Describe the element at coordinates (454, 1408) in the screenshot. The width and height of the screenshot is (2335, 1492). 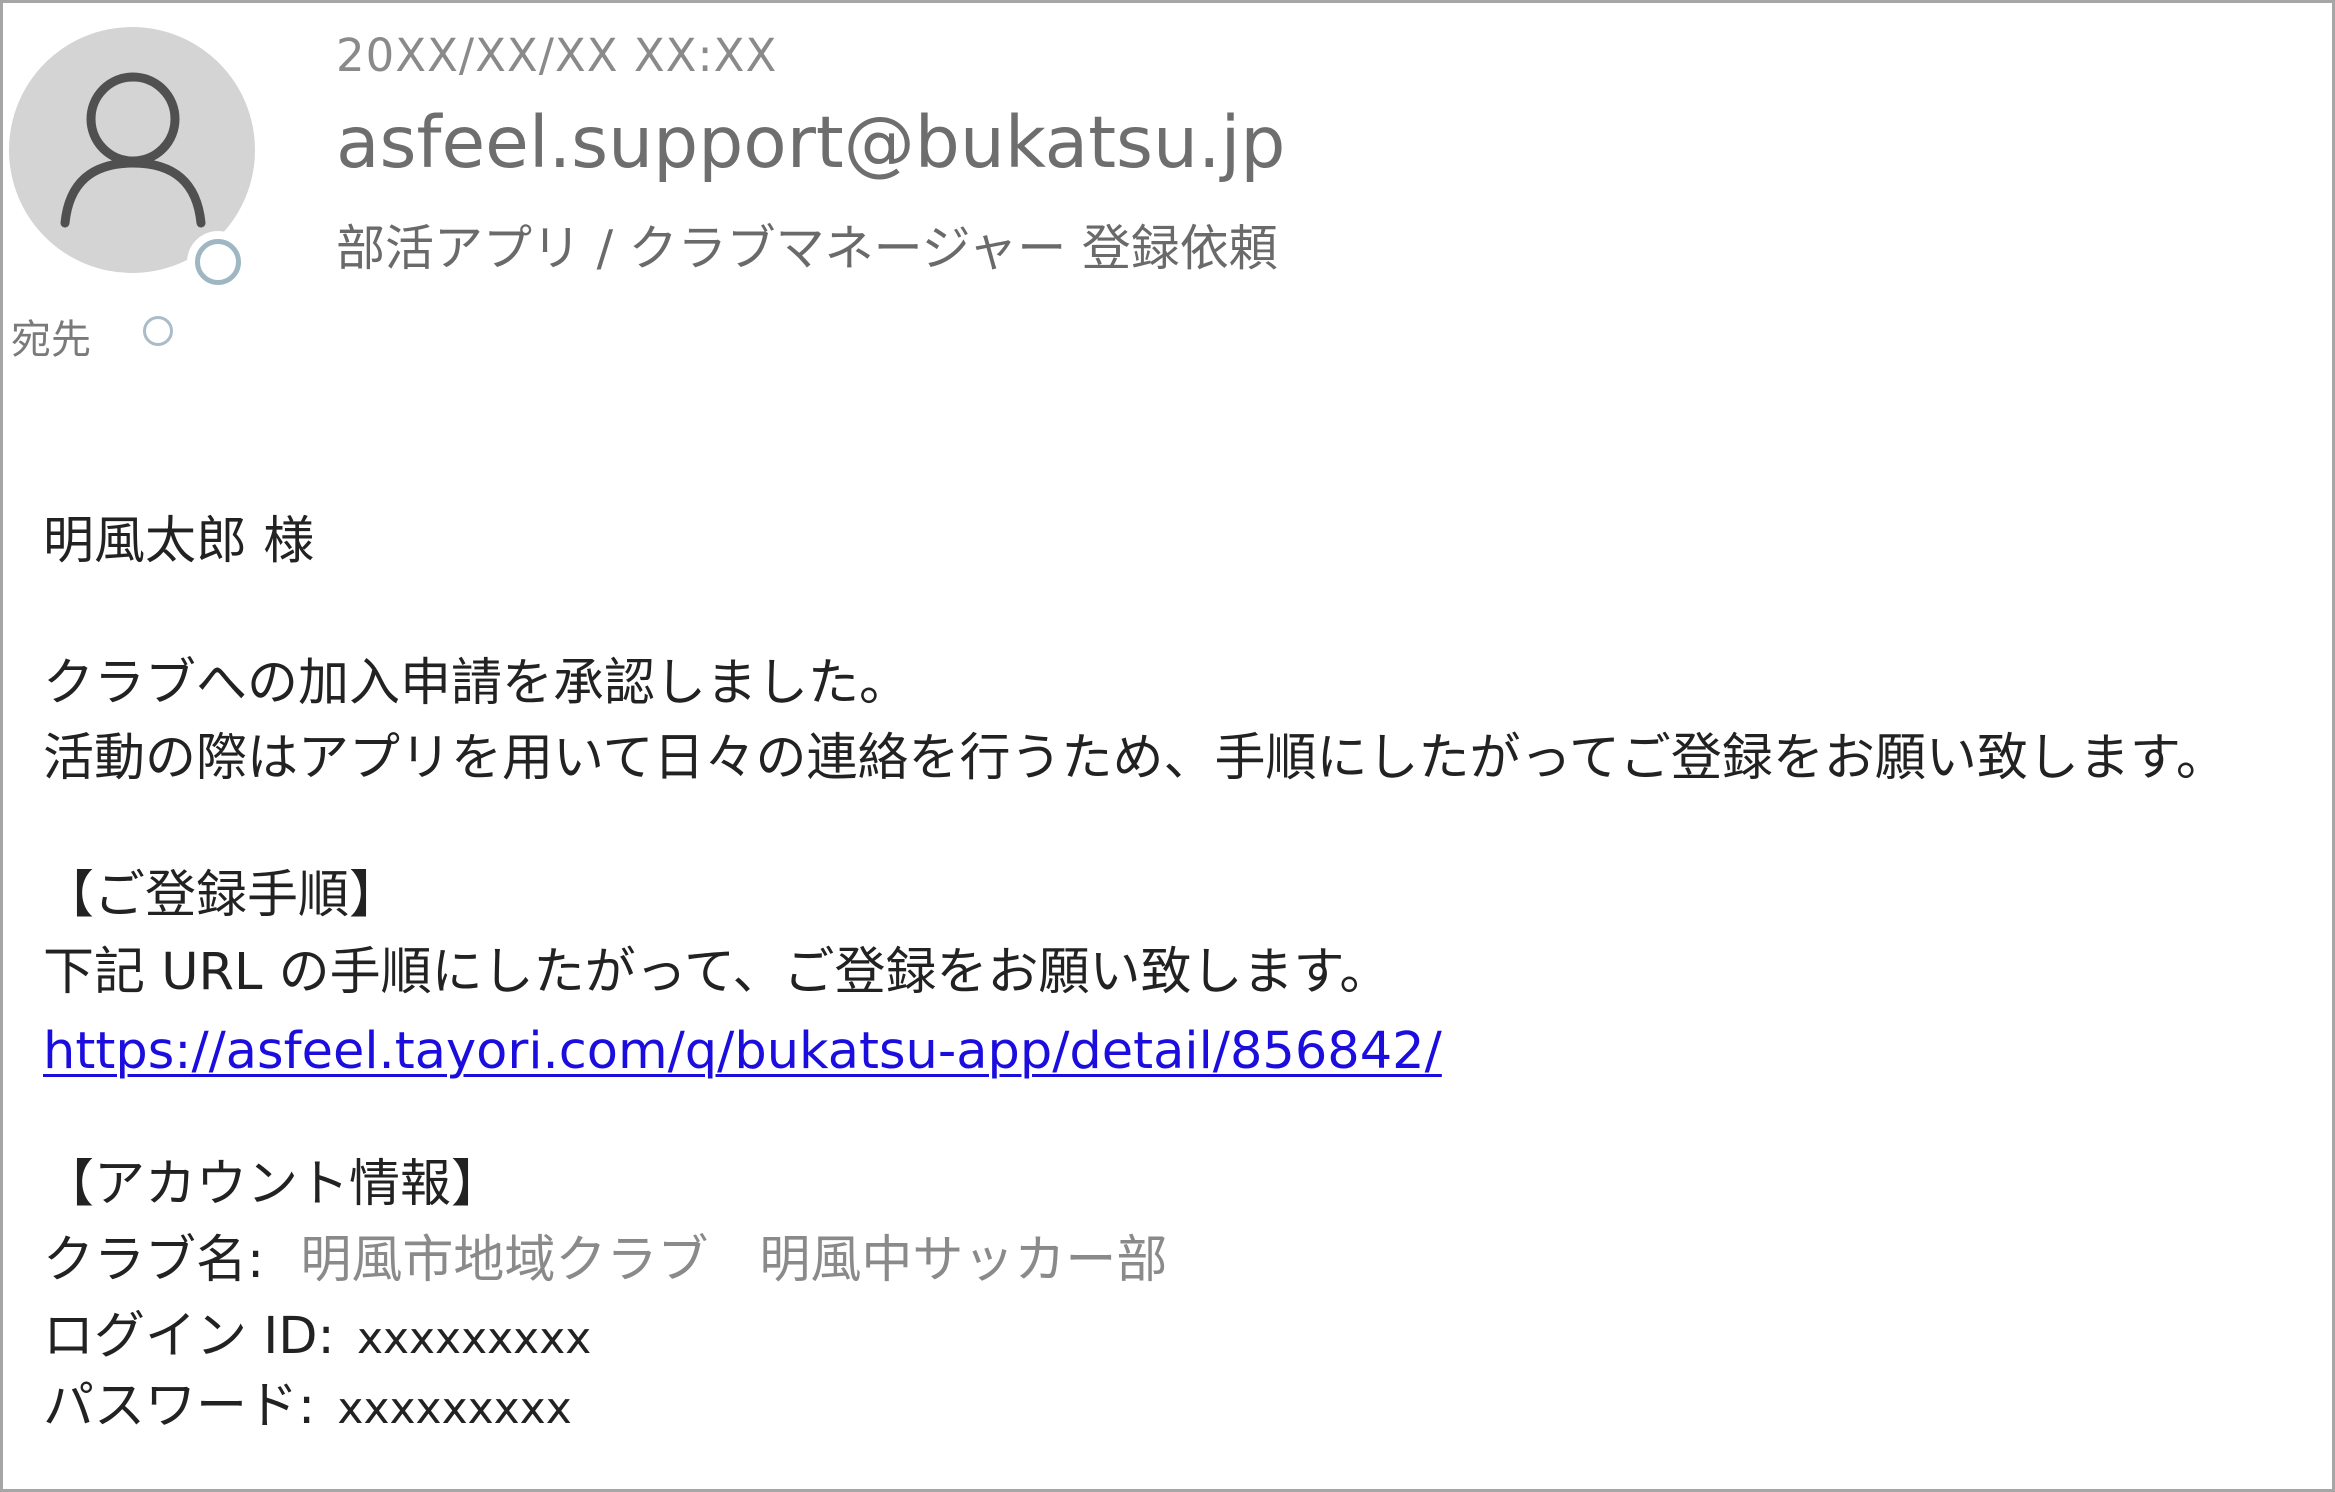
I see `password-value: xxxxxxxxx` at that location.